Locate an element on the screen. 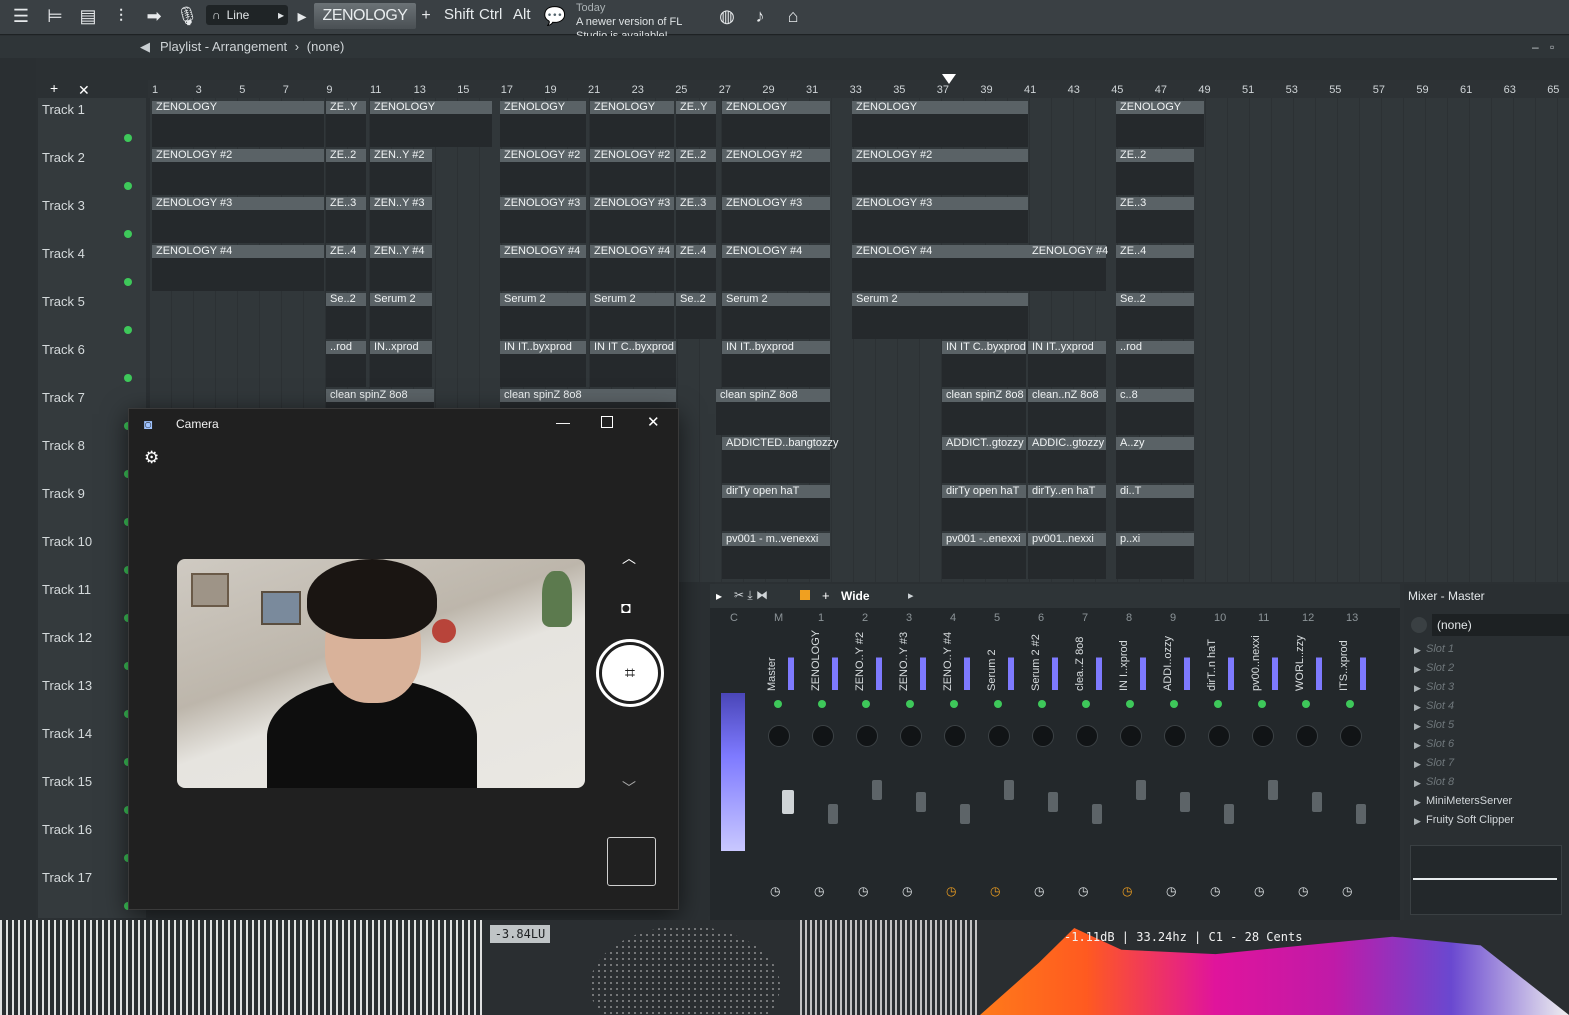 This screenshot has width=1569, height=1015. mixer-strip-name: ZENOLOGY is located at coordinates (817, 660).